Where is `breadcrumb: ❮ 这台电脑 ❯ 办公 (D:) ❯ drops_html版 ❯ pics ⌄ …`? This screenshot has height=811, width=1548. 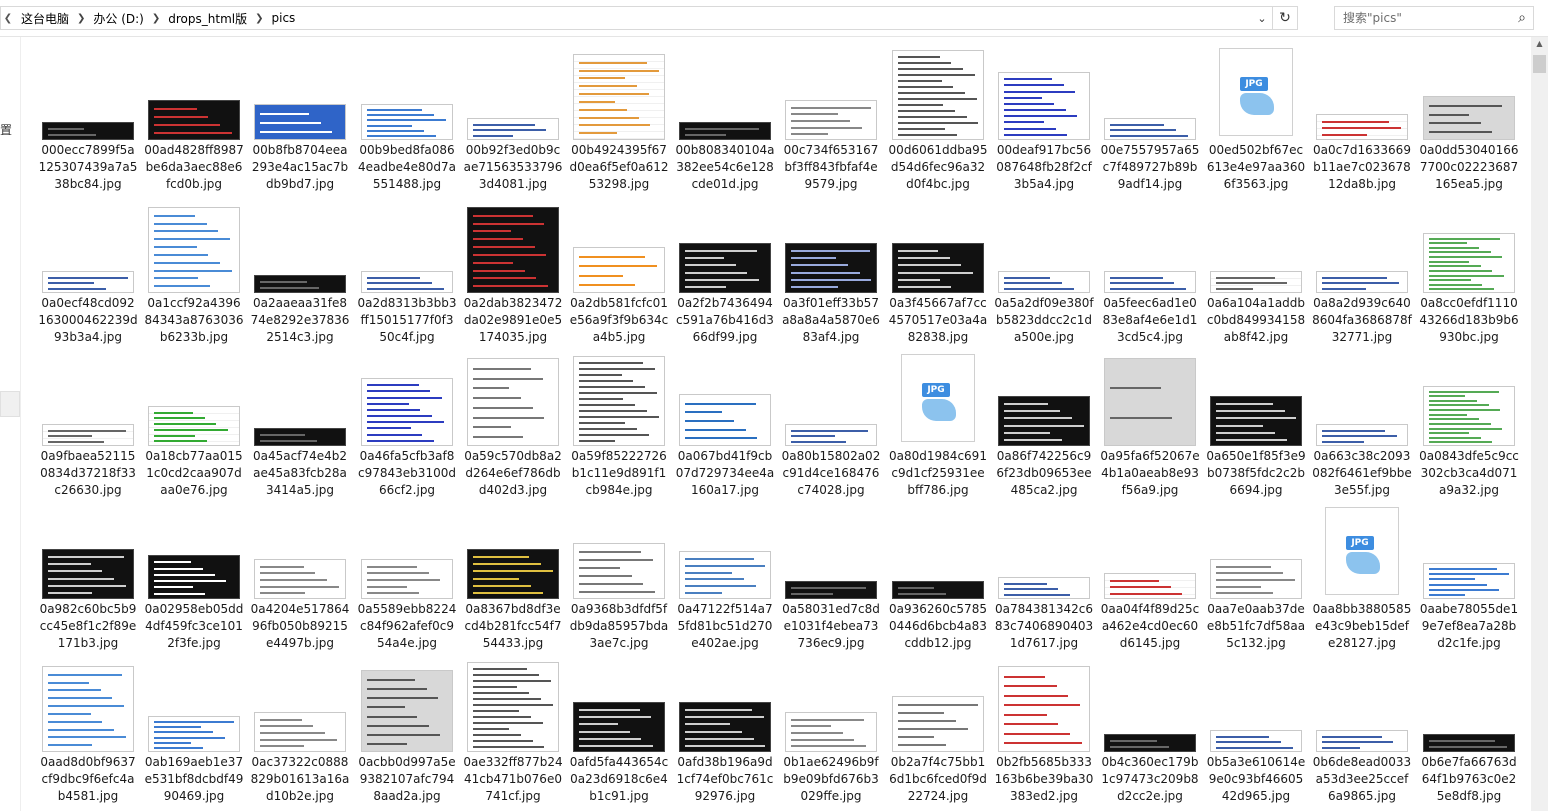 breadcrumb: ❮ 这台电脑 ❯ 办公 (D:) ❯ drops_html版 ❯ pics ⌄ … is located at coordinates (649, 18).